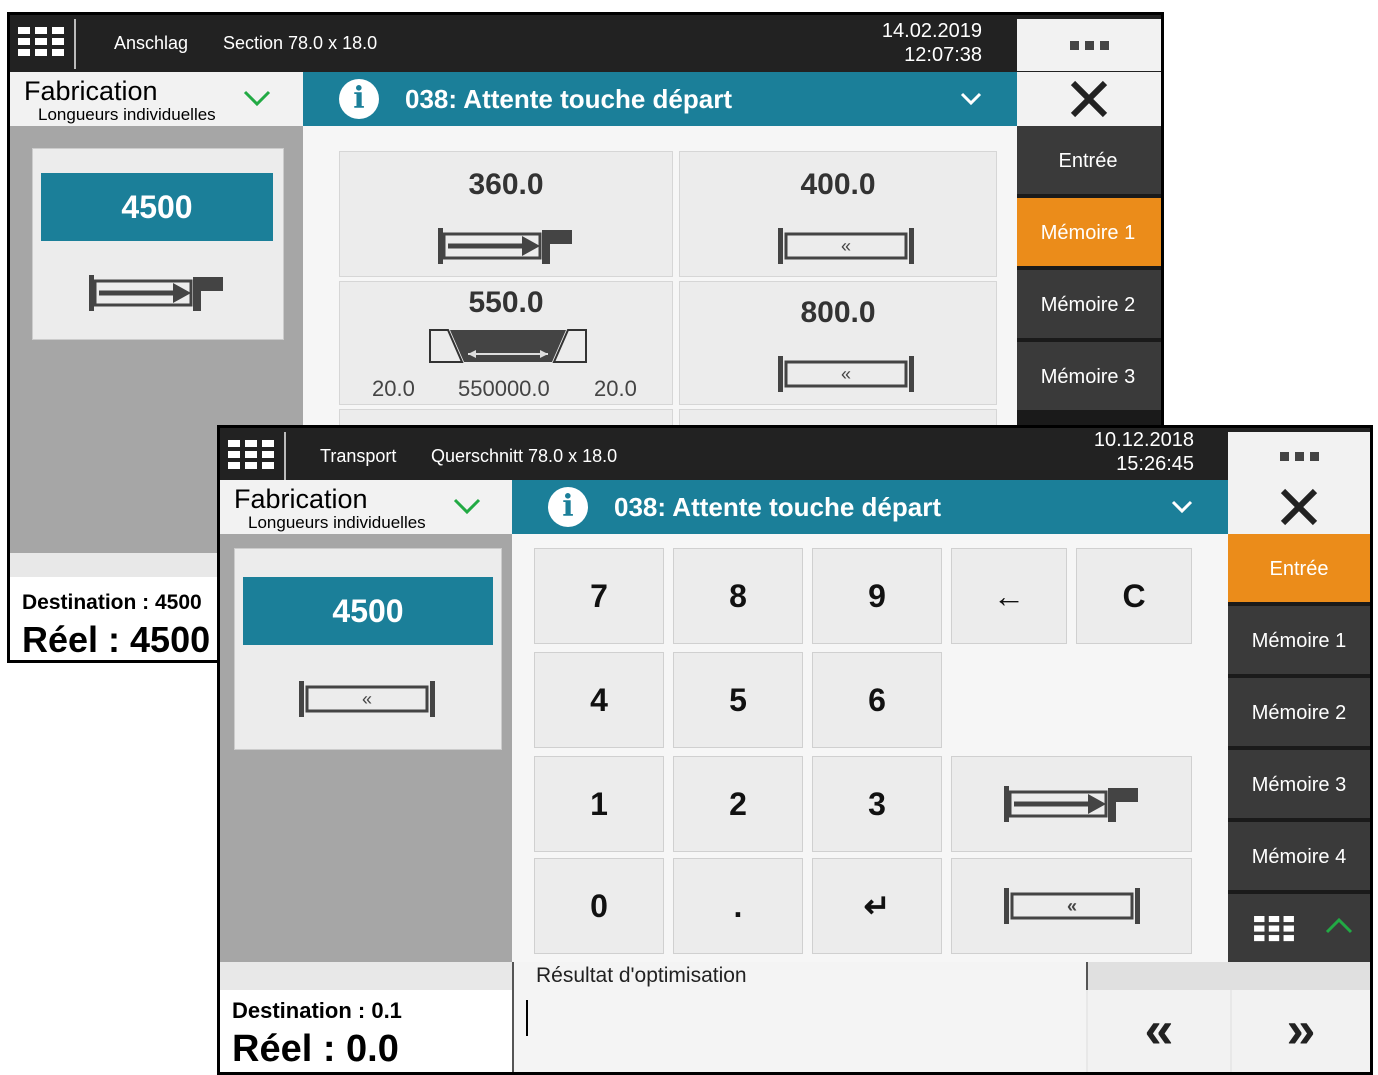 Image resolution: width=1378 pixels, height=1075 pixels. Describe the element at coordinates (641, 975) in the screenshot. I see `optimization-label: Résultat d'optimisation` at that location.